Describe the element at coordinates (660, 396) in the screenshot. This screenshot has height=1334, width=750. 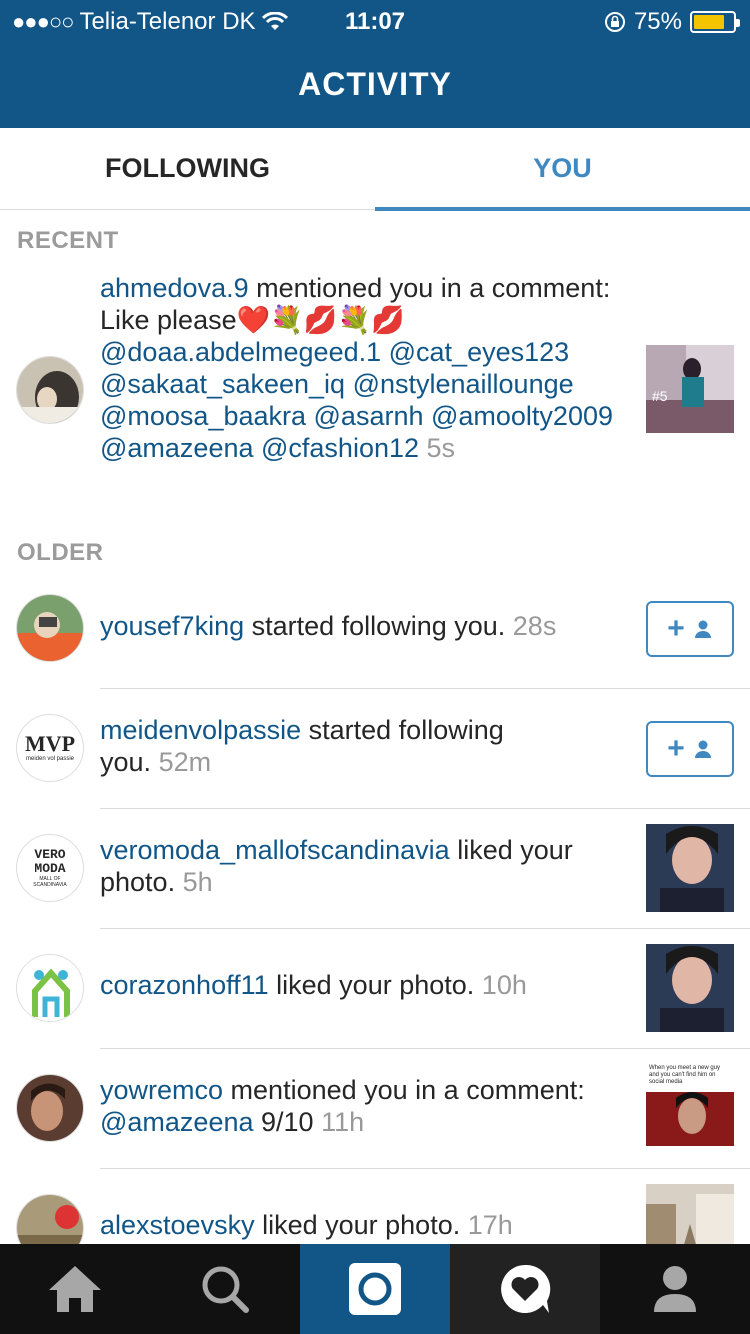
I see `thumb-label: #5` at that location.